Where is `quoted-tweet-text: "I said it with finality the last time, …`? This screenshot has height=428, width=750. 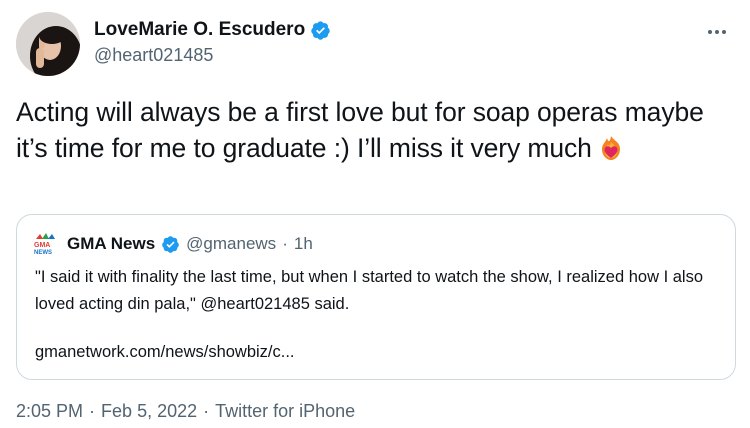
quoted-tweet-text: "I said it with finality the last time, … is located at coordinates (369, 290).